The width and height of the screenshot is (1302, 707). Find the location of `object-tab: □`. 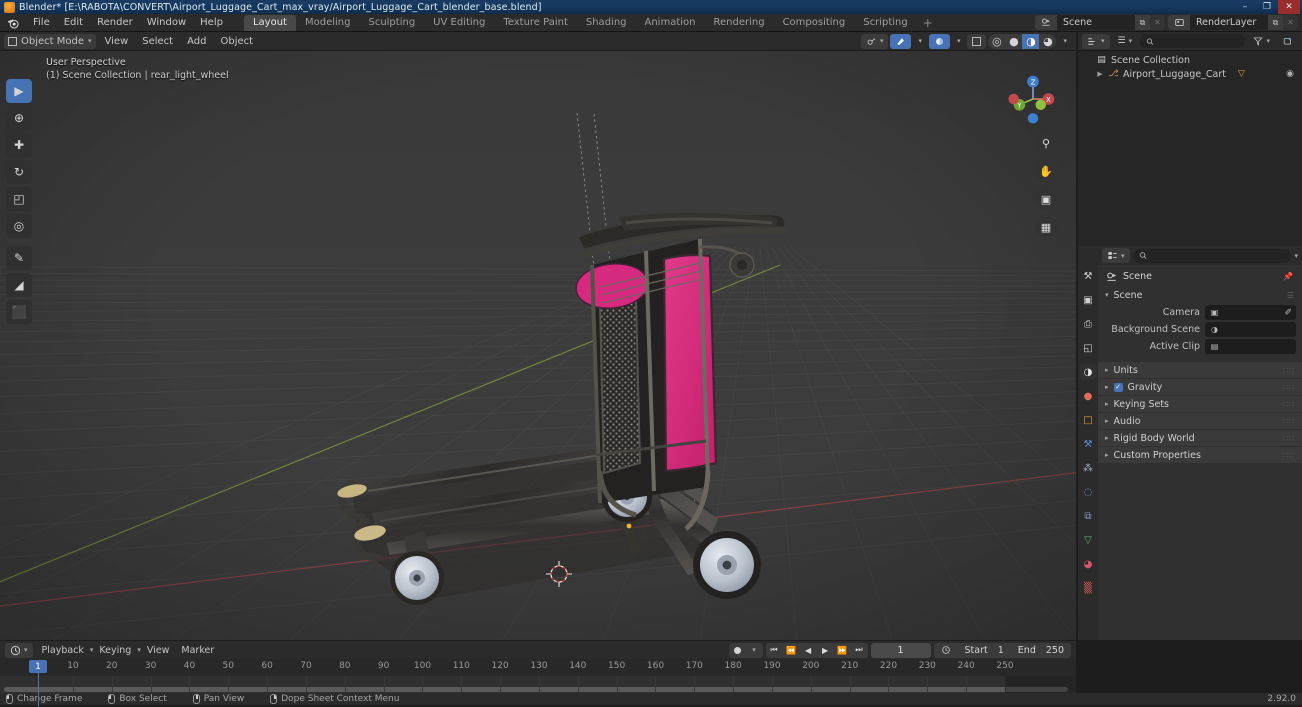

object-tab: □ is located at coordinates (1088, 420).